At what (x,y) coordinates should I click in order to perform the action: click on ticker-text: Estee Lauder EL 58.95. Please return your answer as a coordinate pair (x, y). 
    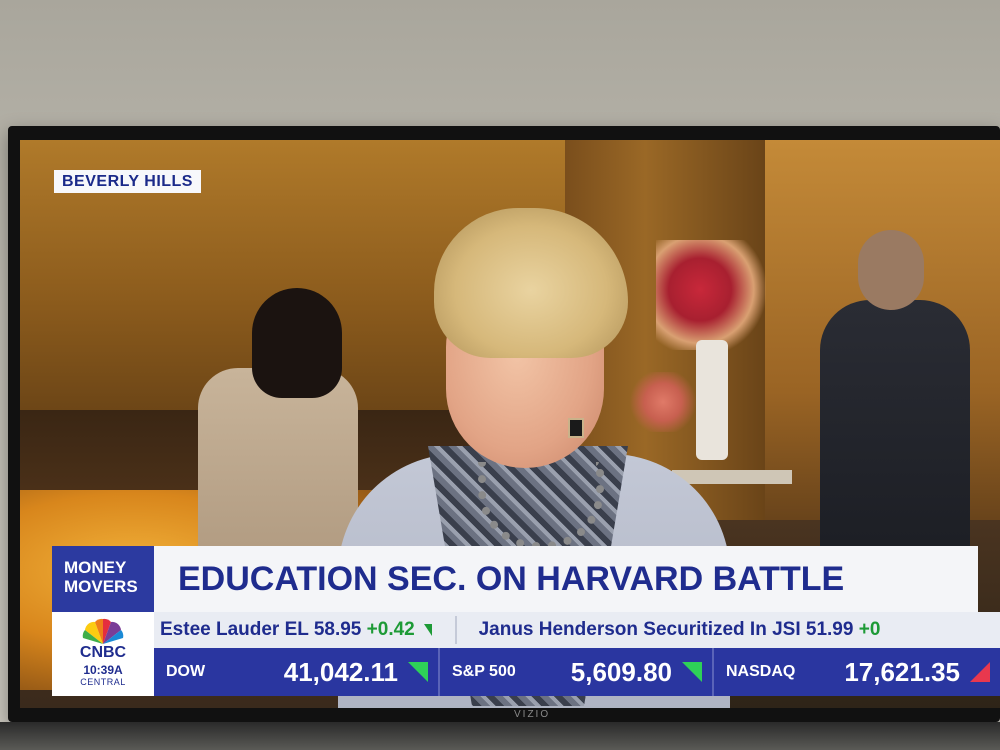
    Looking at the image, I should click on (261, 629).